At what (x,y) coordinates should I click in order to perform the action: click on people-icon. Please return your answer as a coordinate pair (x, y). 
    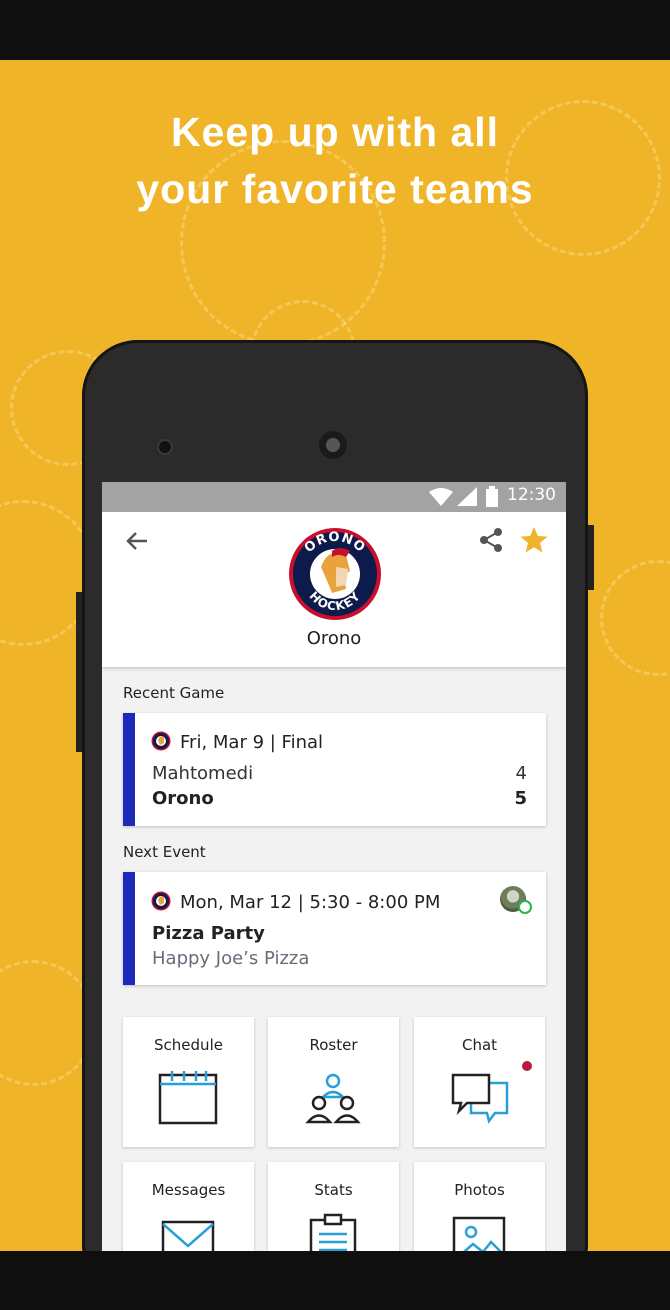
    Looking at the image, I should click on (333, 1098).